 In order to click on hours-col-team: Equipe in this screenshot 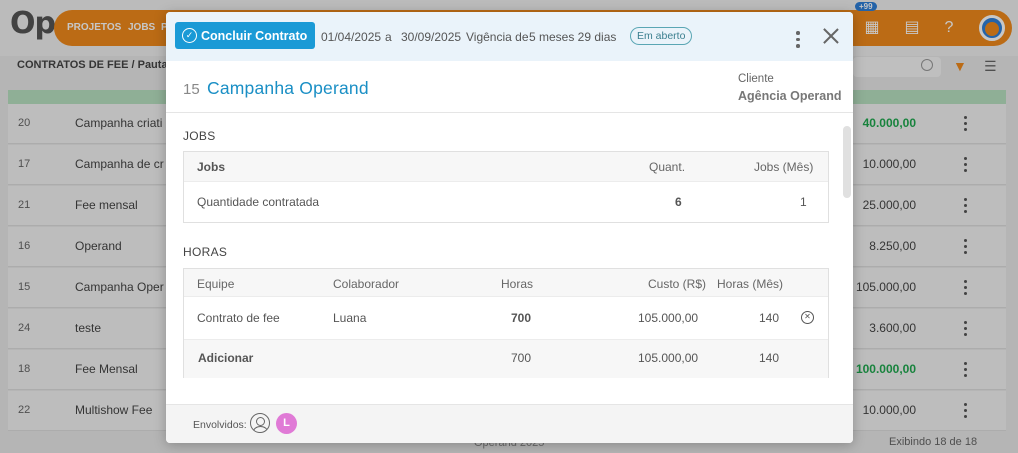, I will do `click(216, 284)`.